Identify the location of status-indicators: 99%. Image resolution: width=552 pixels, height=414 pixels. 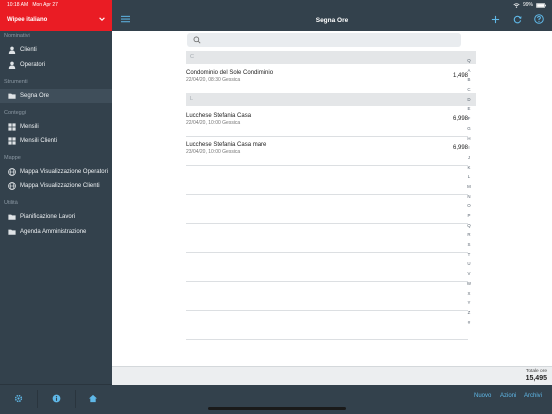
(529, 5).